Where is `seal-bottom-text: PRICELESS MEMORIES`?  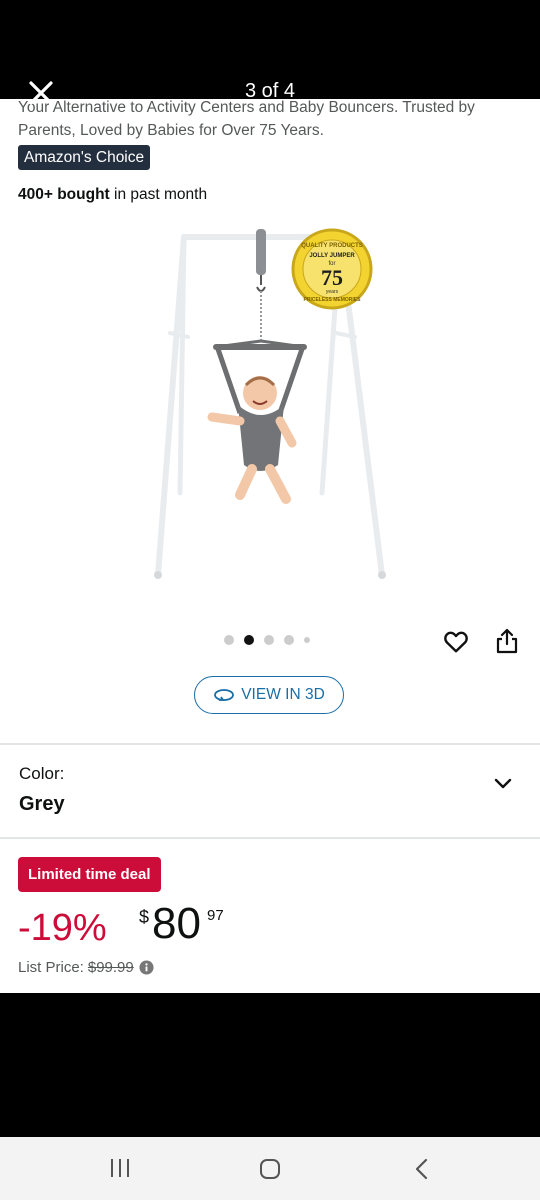
seal-bottom-text: PRICELESS MEMORIES is located at coordinates (333, 300).